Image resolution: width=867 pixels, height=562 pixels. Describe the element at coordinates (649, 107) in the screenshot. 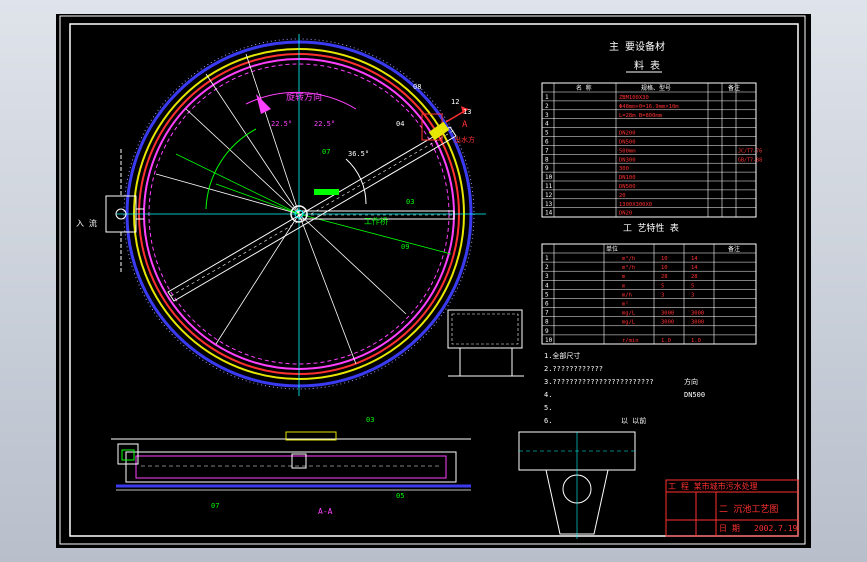

I see `equipment-row-spec: Φ48mm×0=16.9mm×10m` at that location.